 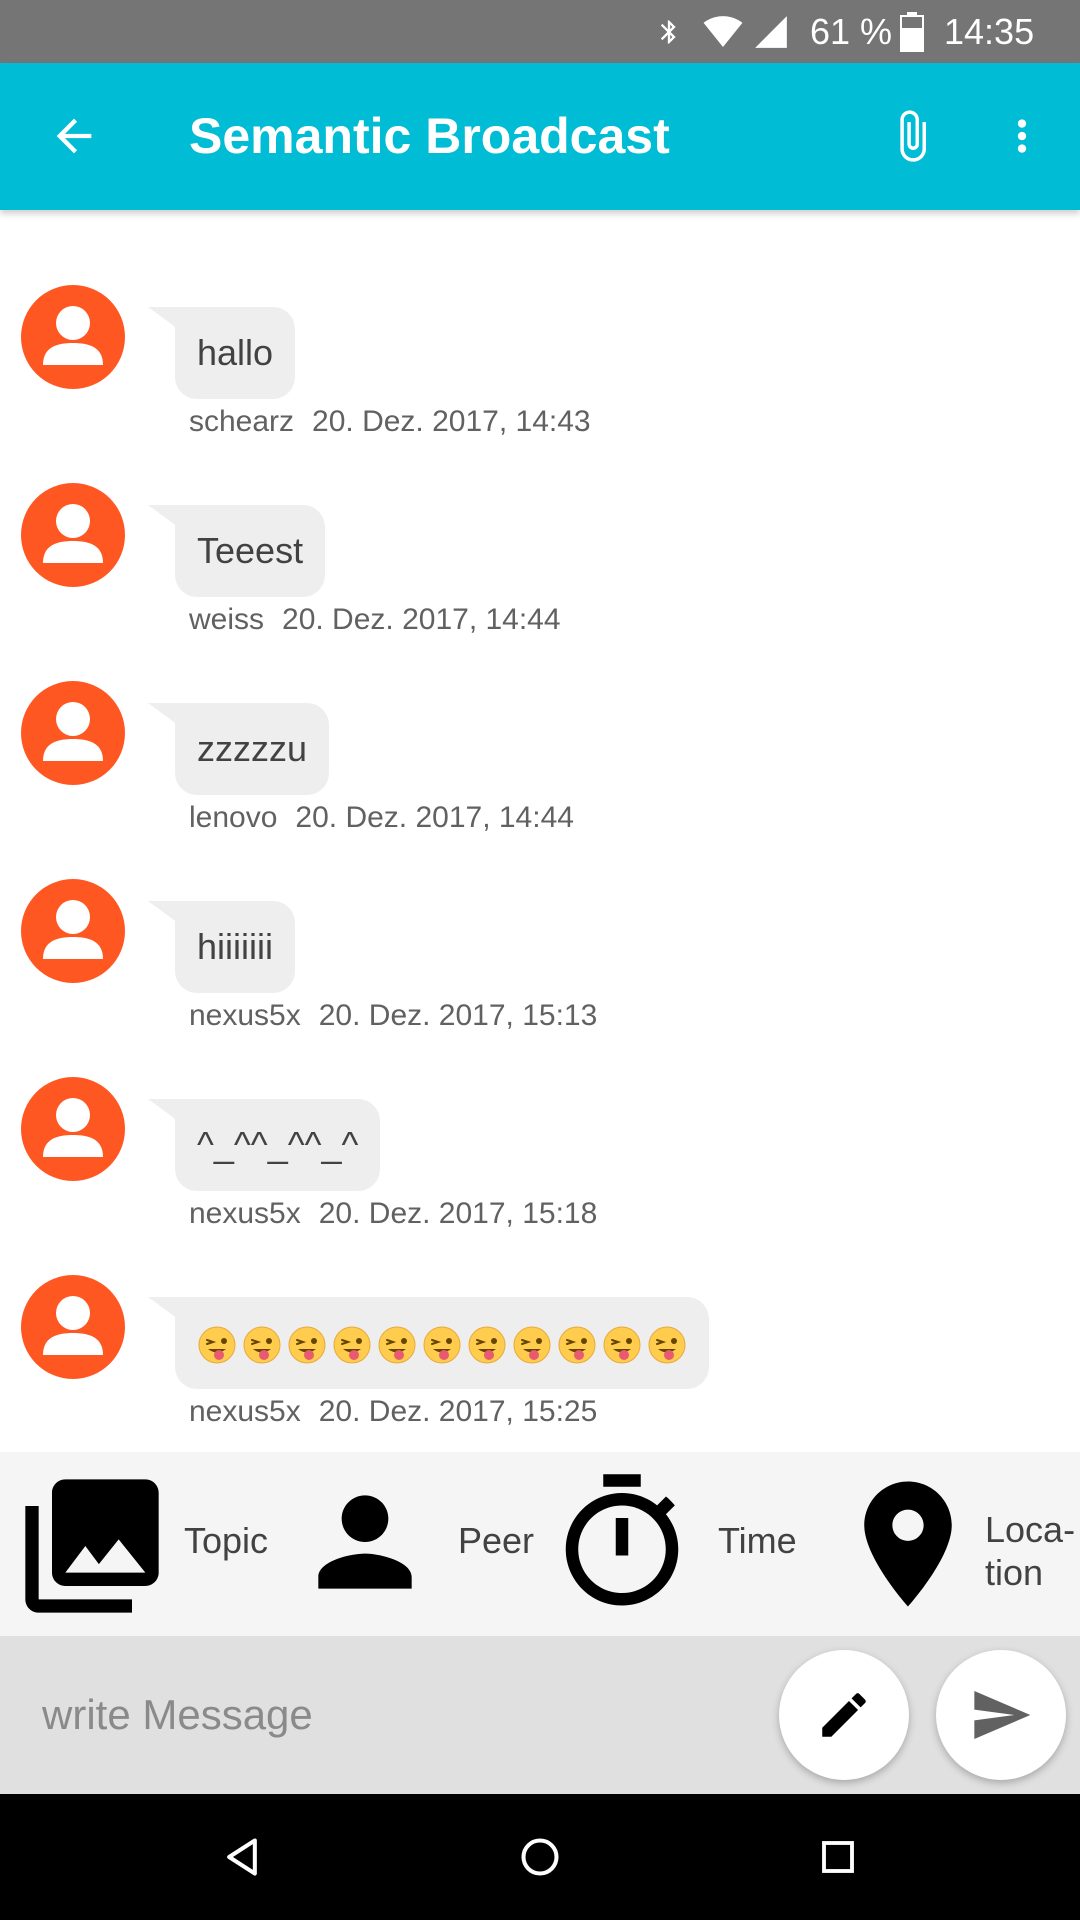 What do you see at coordinates (496, 1540) in the screenshot?
I see `peer-label: Peer` at bounding box center [496, 1540].